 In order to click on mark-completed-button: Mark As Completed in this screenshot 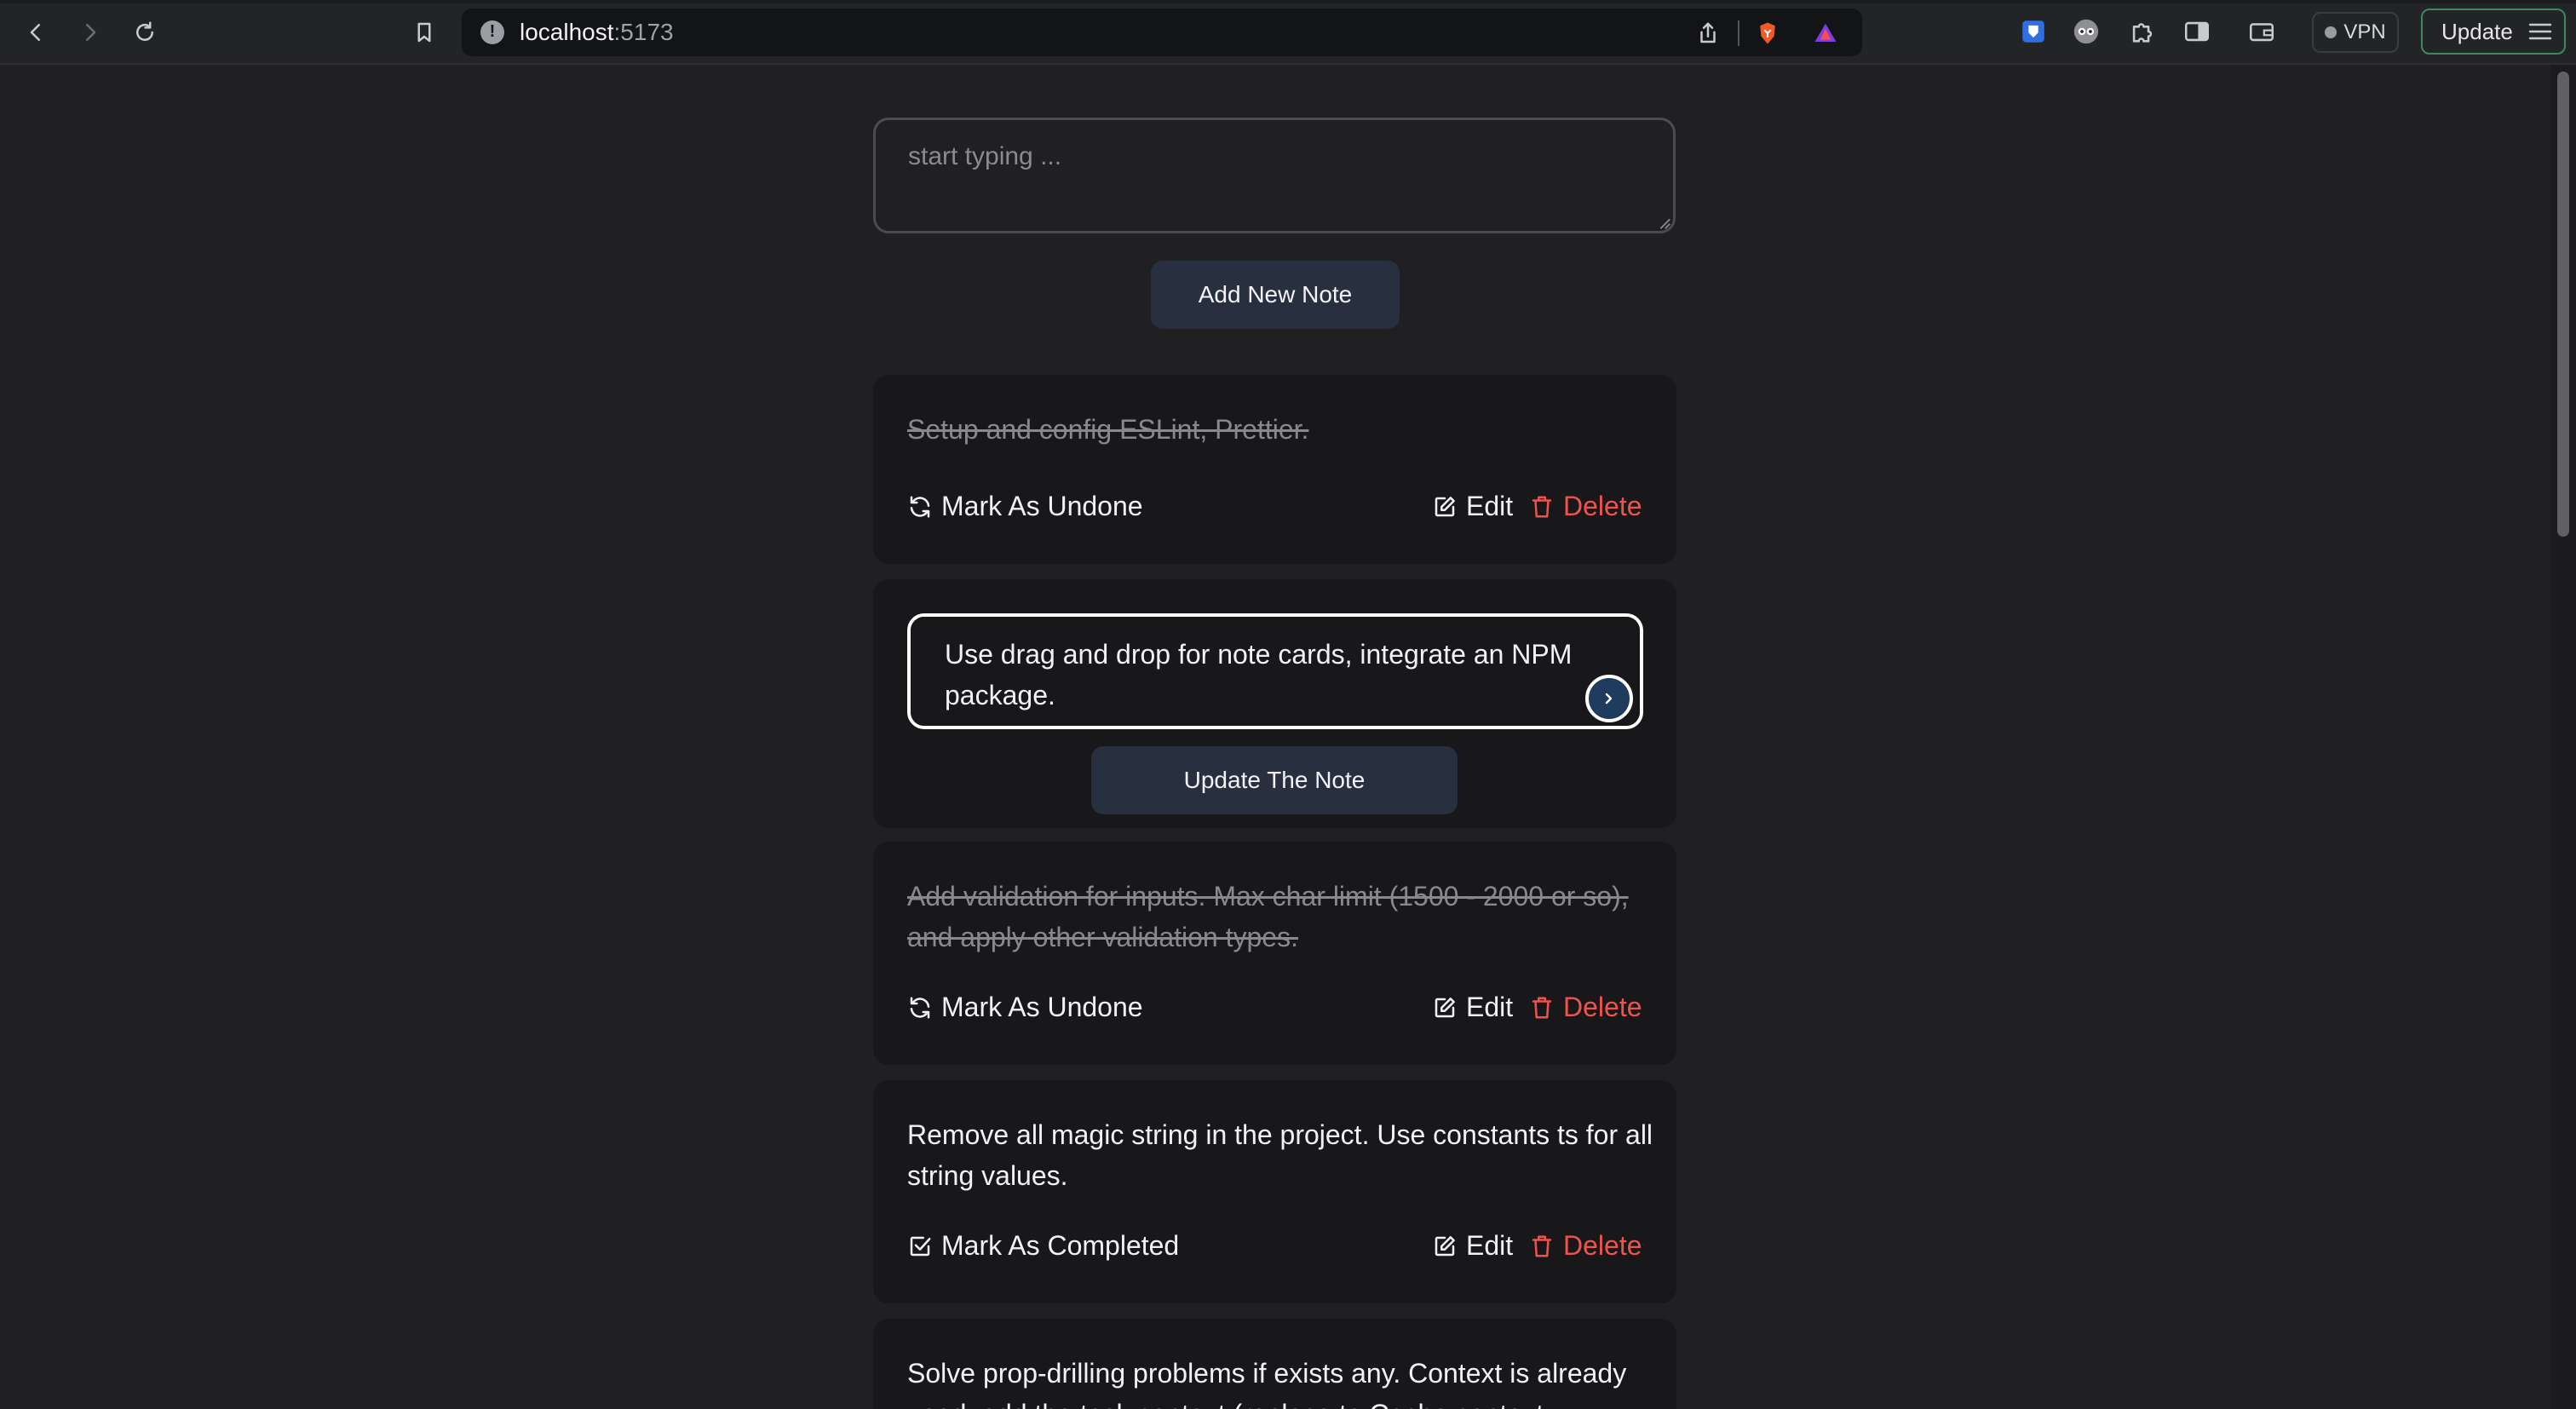, I will do `click(1043, 1246)`.